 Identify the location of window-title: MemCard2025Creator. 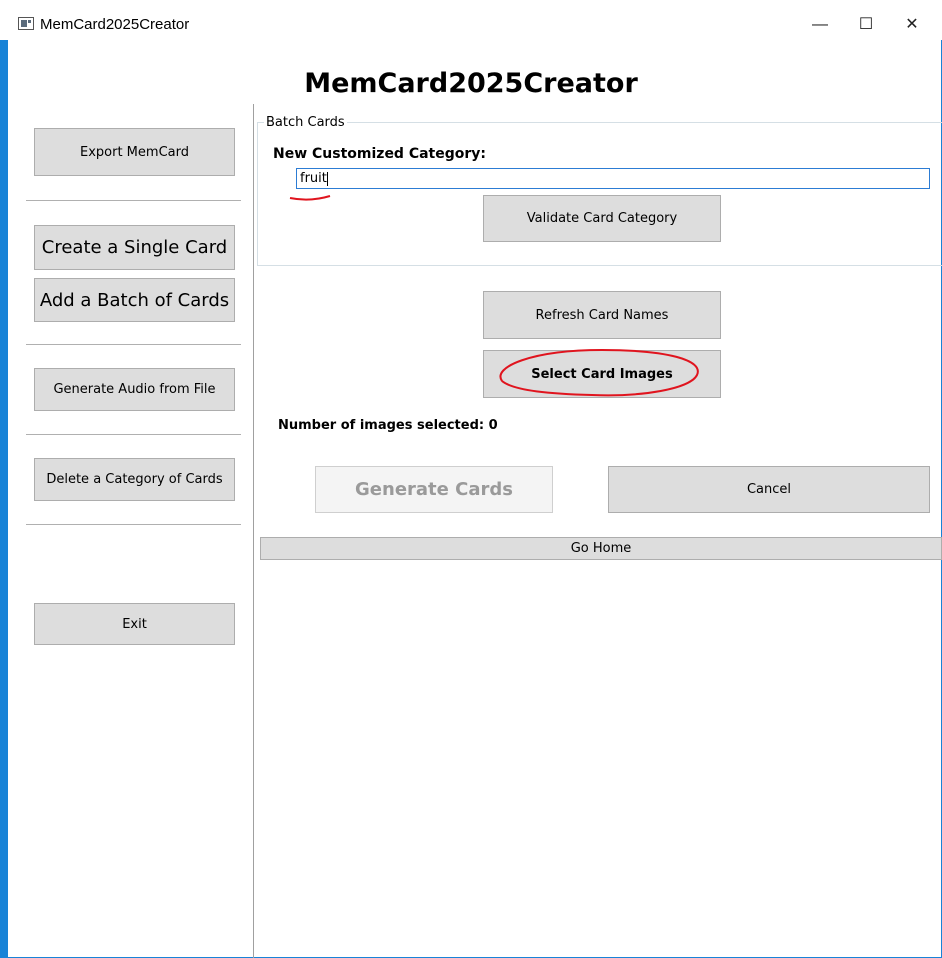
(115, 24).